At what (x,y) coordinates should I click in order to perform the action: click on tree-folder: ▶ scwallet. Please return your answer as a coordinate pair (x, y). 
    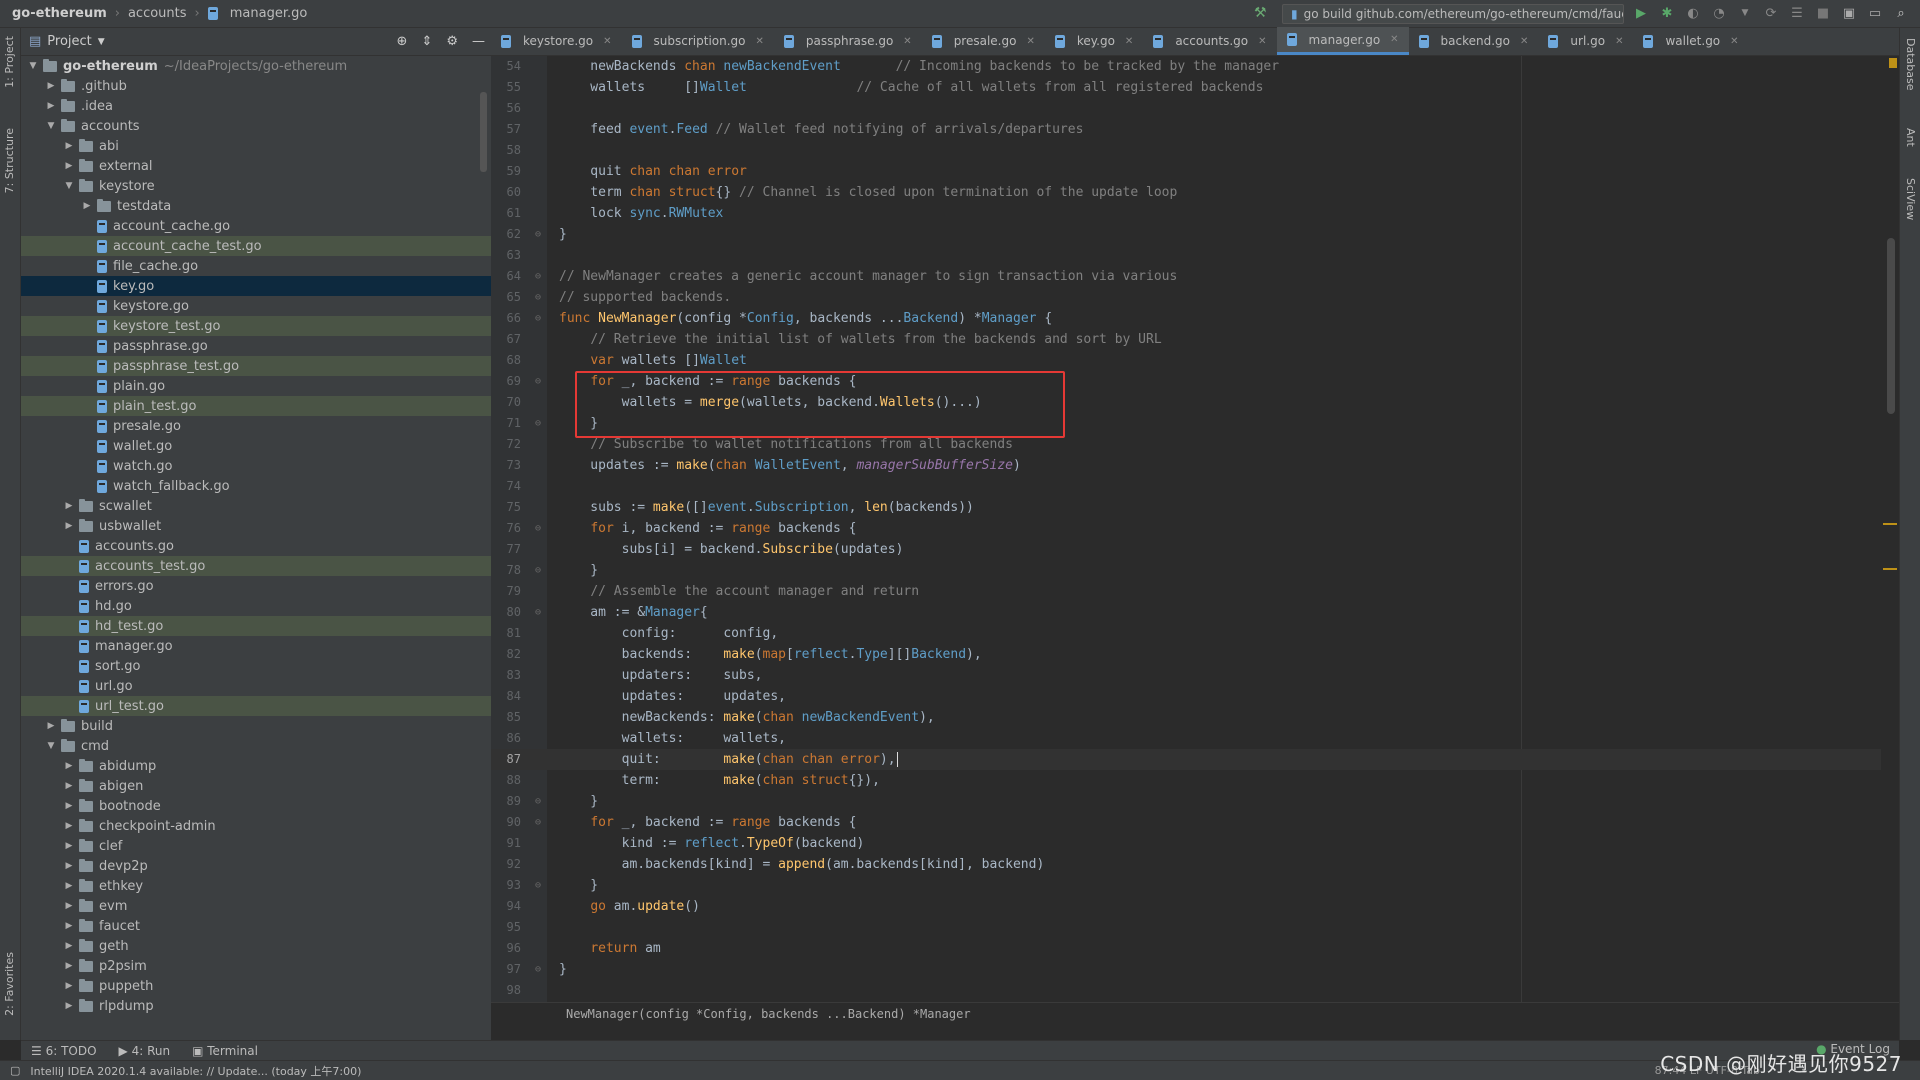
    Looking at the image, I should click on (256, 506).